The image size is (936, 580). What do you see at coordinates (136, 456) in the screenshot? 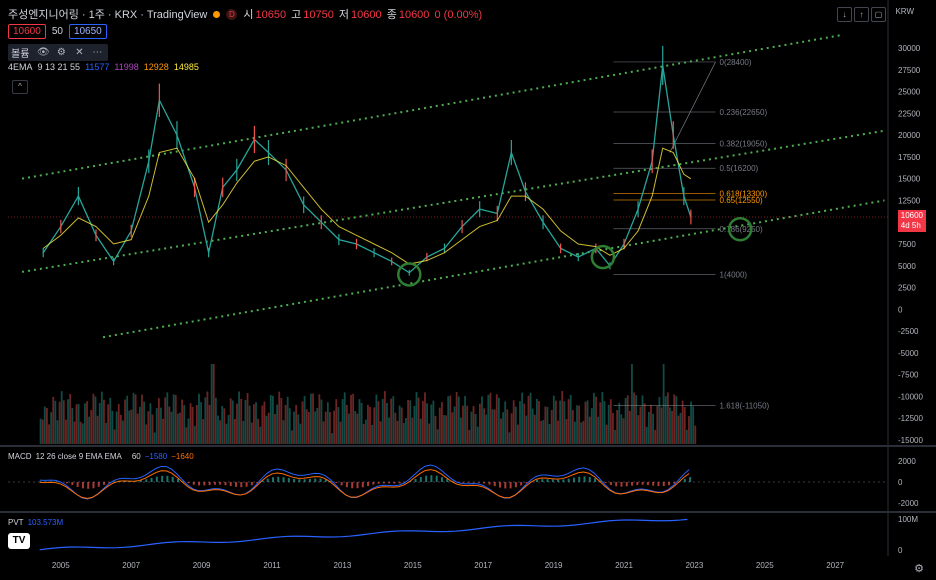
I see `macd-hist: 60` at bounding box center [136, 456].